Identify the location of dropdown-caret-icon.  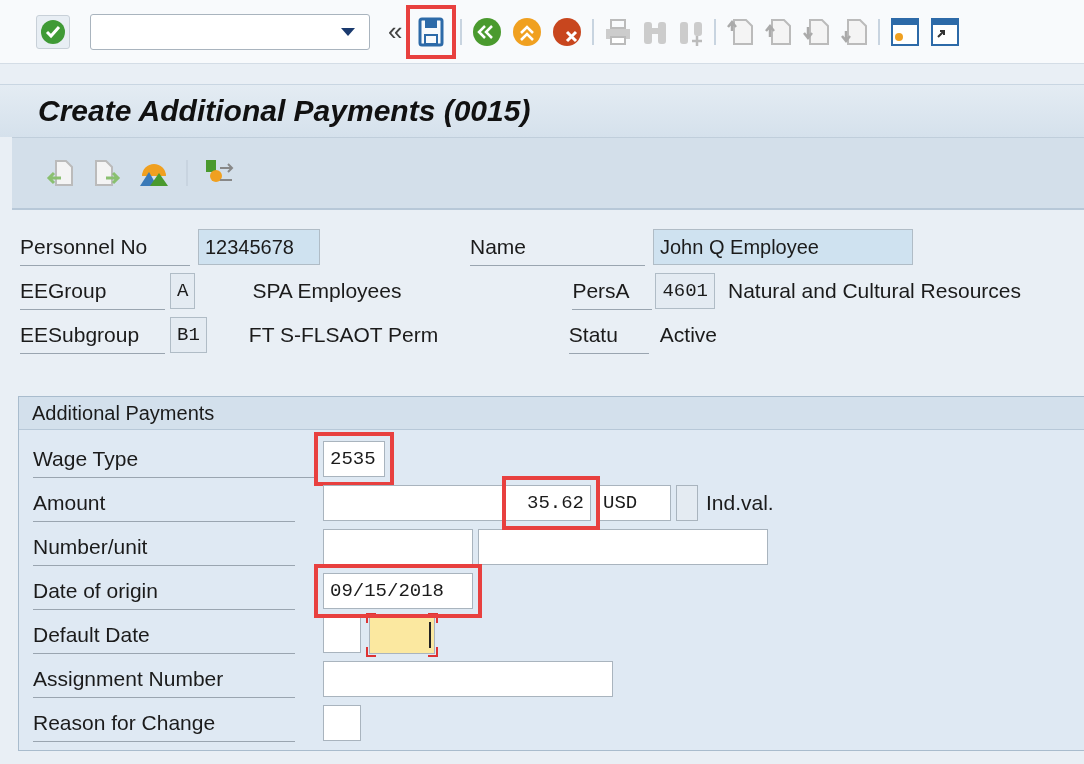
(348, 31).